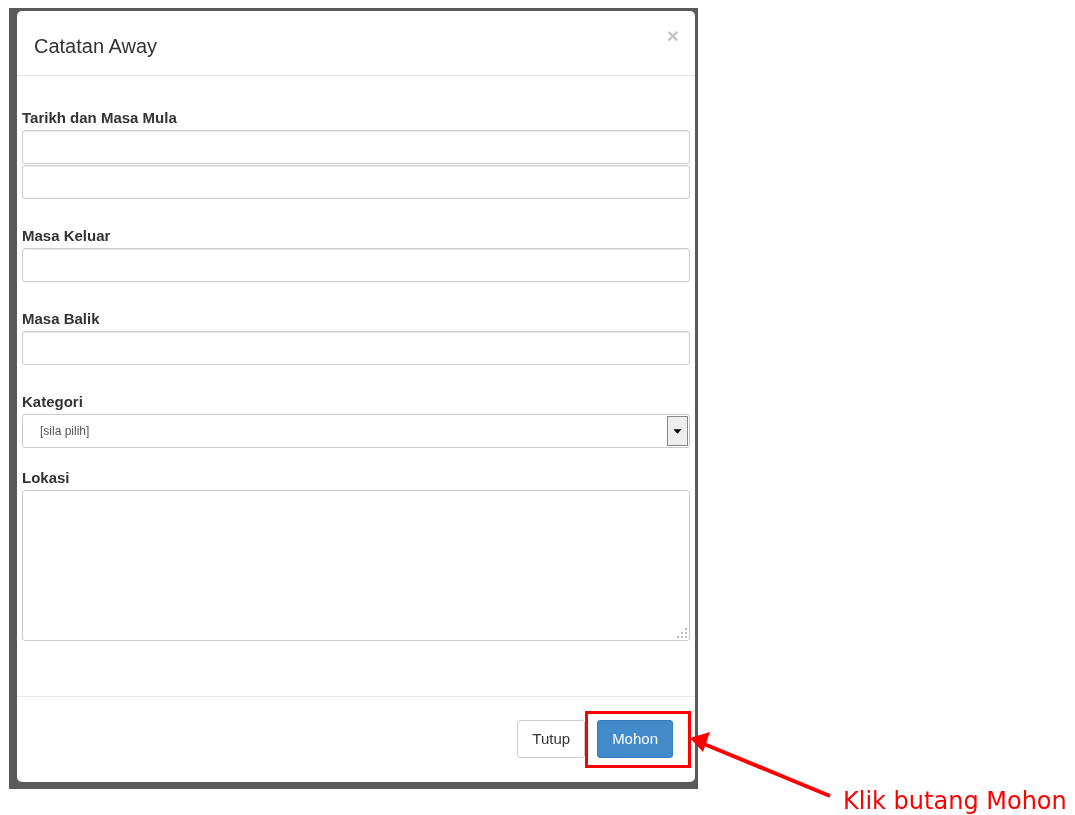  What do you see at coordinates (96, 46) in the screenshot?
I see `dialog-title: Catatan Away` at bounding box center [96, 46].